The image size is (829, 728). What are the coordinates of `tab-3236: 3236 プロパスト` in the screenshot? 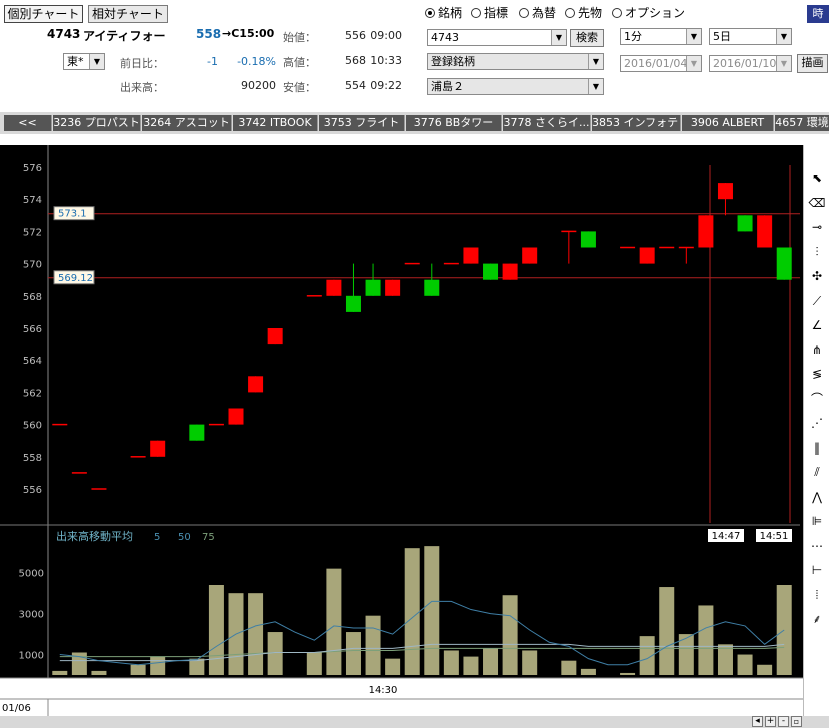 It's located at (97, 123).